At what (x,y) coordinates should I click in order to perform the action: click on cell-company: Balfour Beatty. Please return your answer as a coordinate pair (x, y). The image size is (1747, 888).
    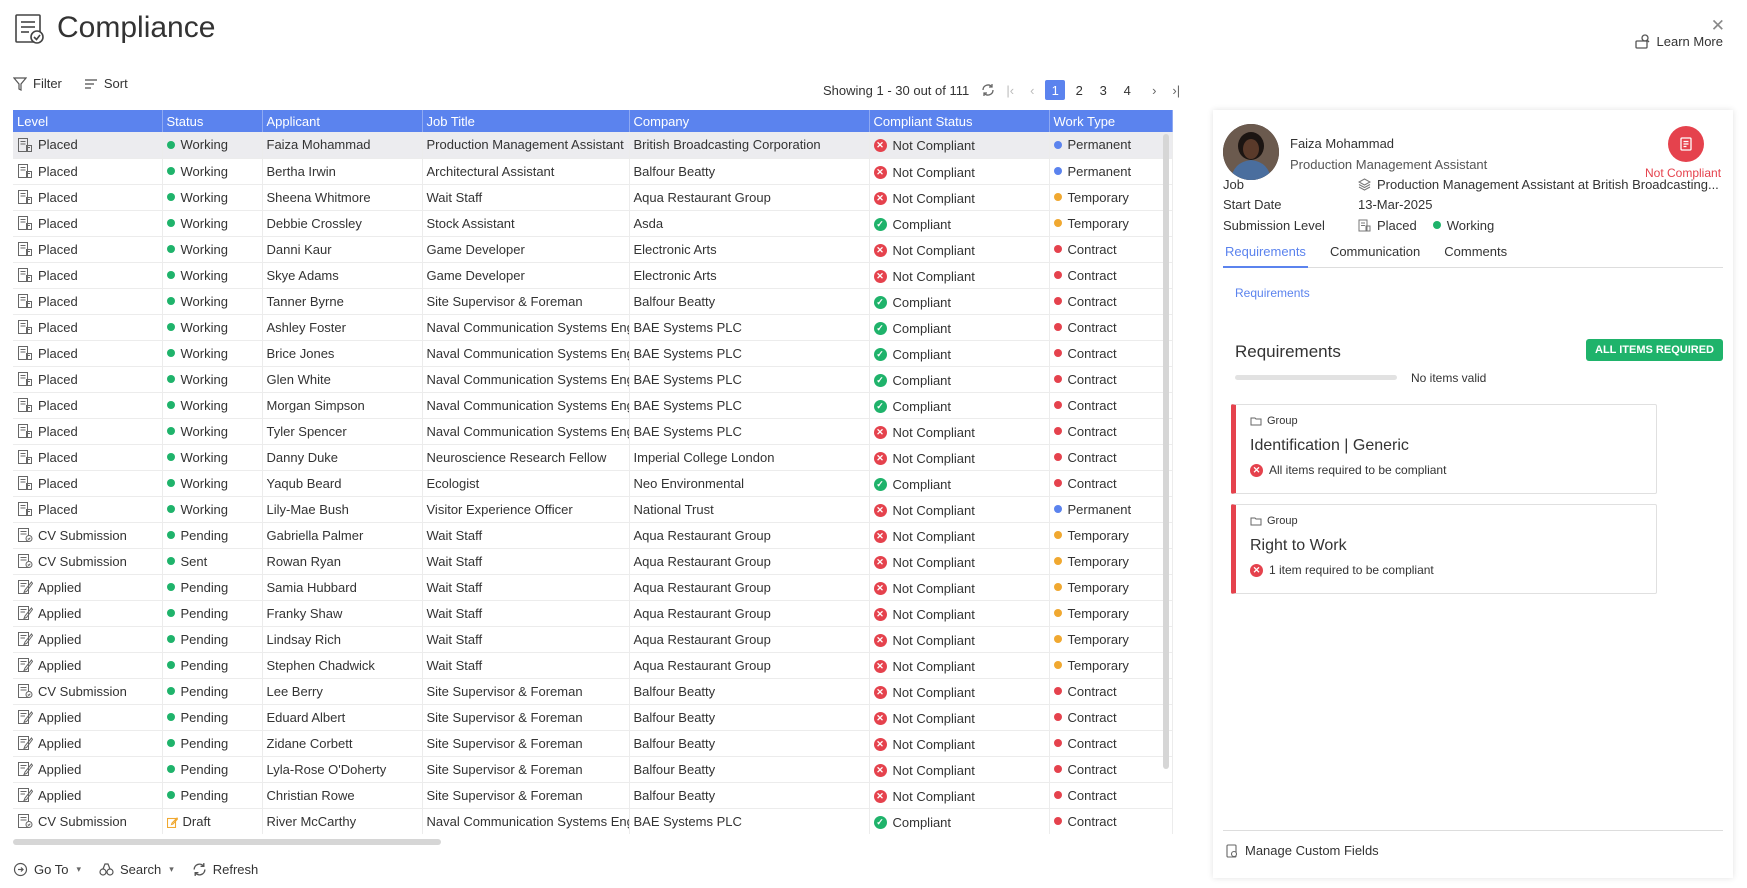
    Looking at the image, I should click on (749, 171).